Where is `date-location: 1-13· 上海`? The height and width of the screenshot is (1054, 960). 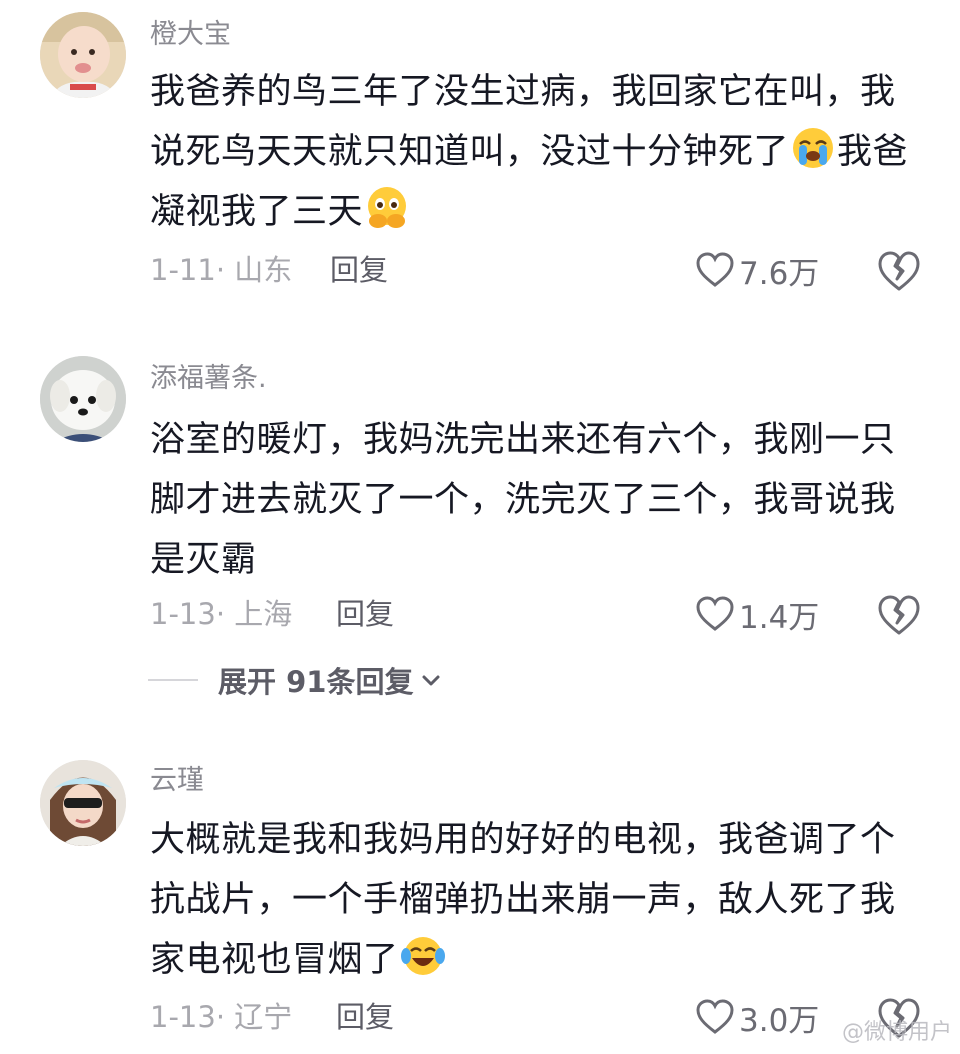
date-location: 1-13· 上海 is located at coordinates (221, 614).